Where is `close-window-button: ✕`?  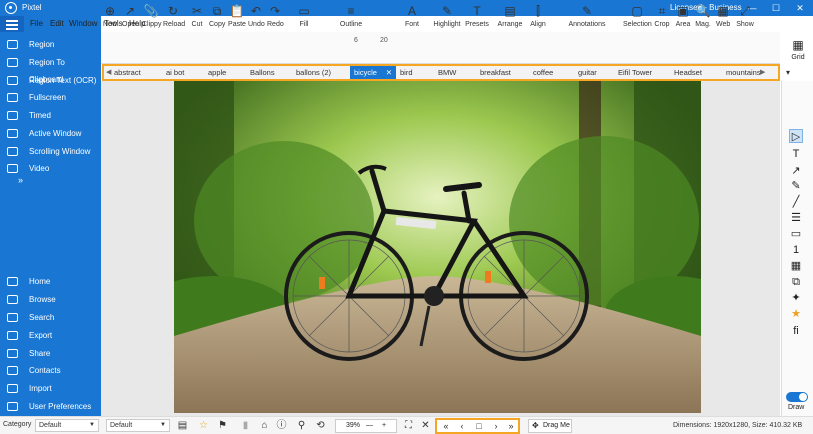 close-window-button: ✕ is located at coordinates (800, 8).